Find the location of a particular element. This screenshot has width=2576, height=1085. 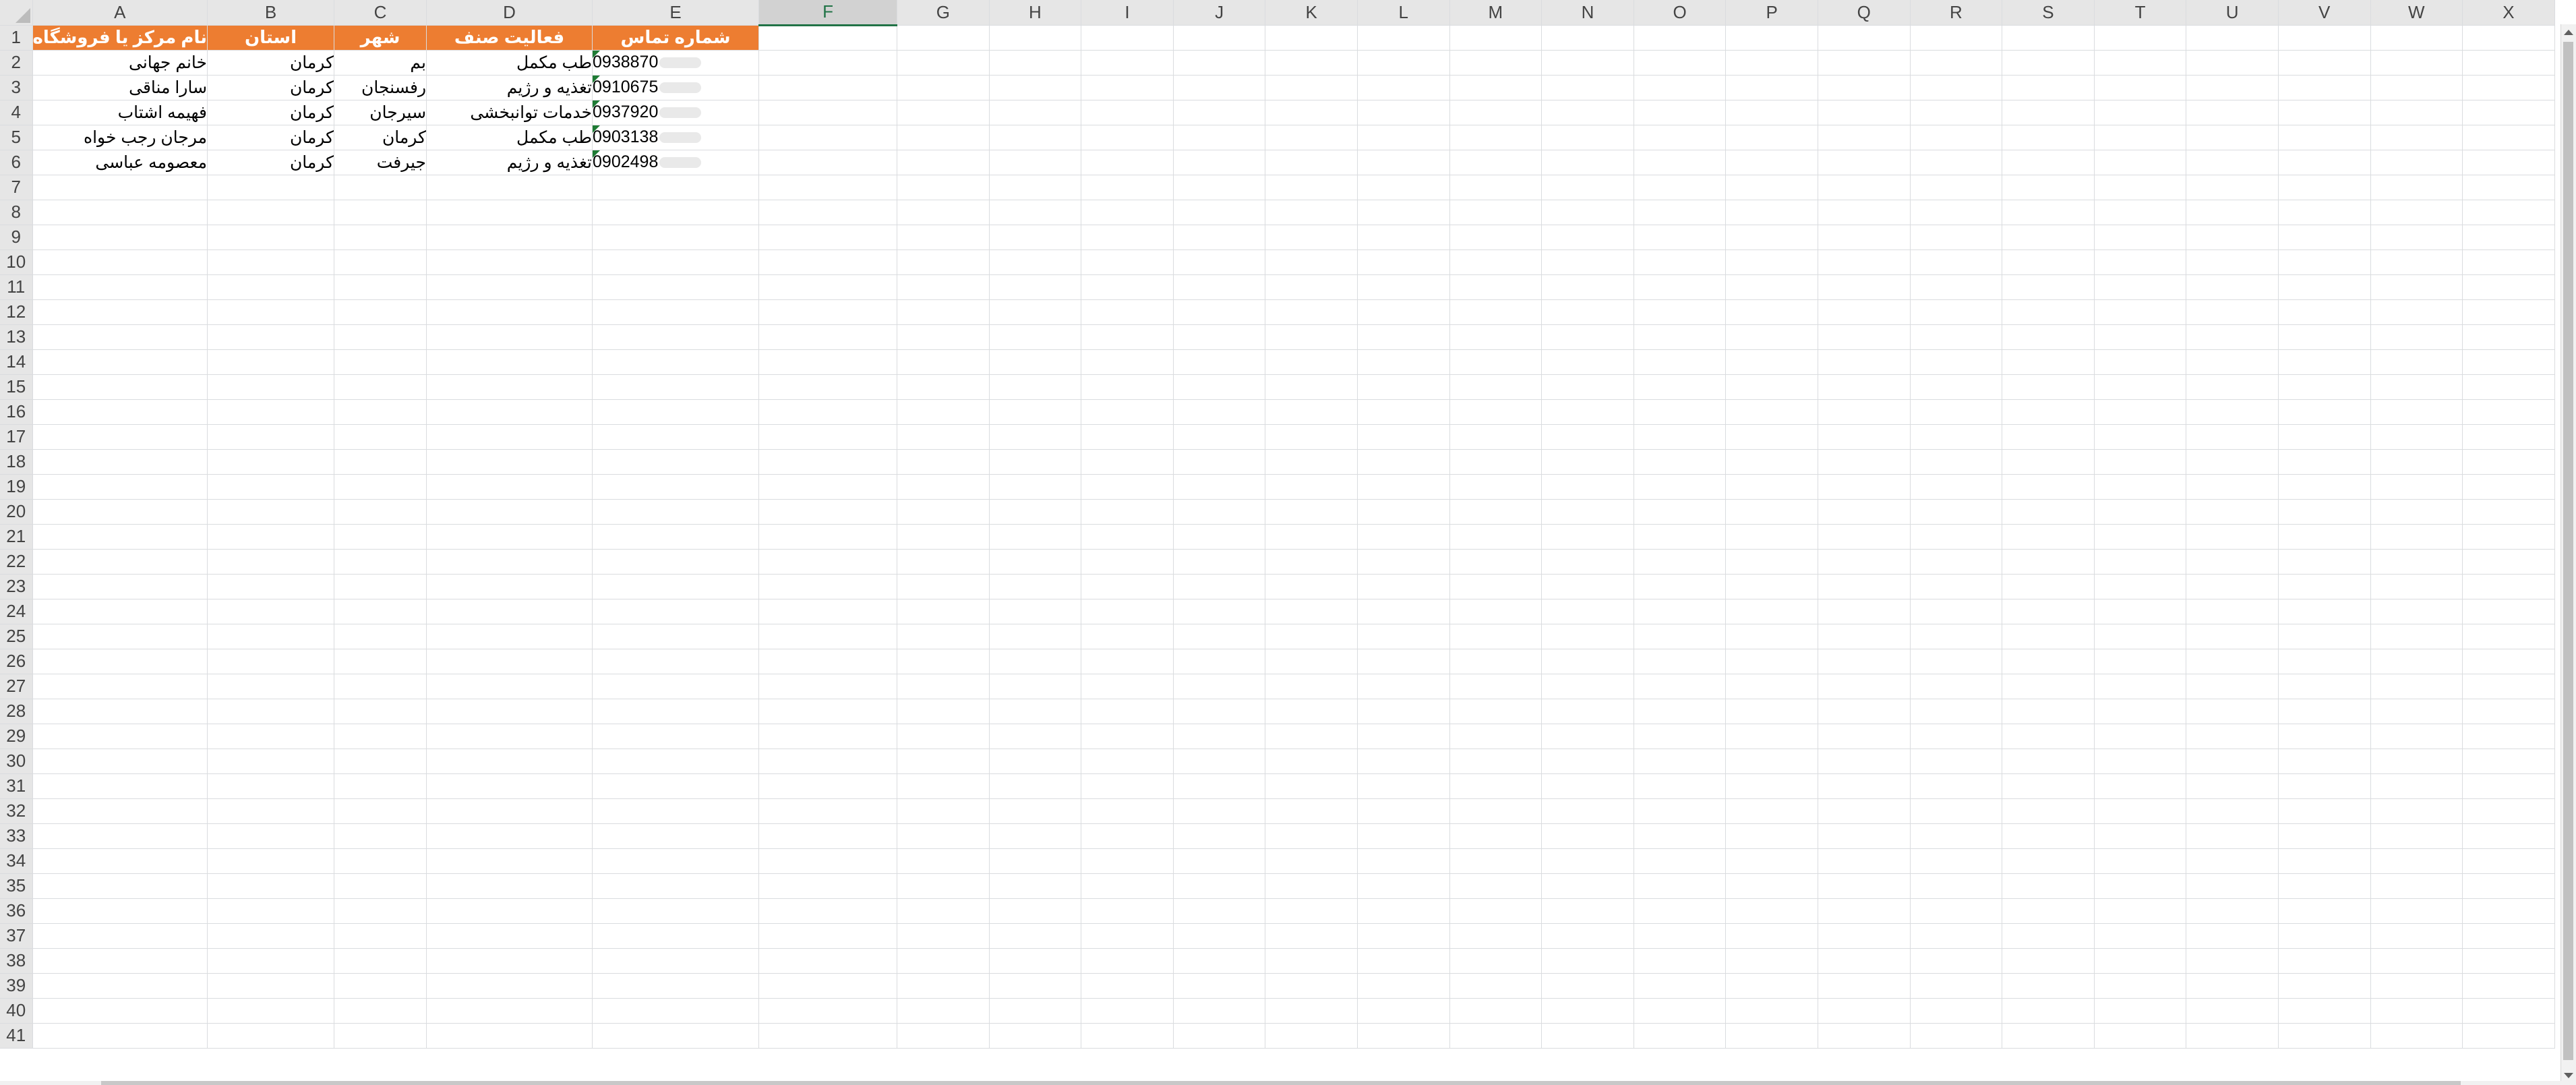

cell-p5 is located at coordinates (1772, 137).